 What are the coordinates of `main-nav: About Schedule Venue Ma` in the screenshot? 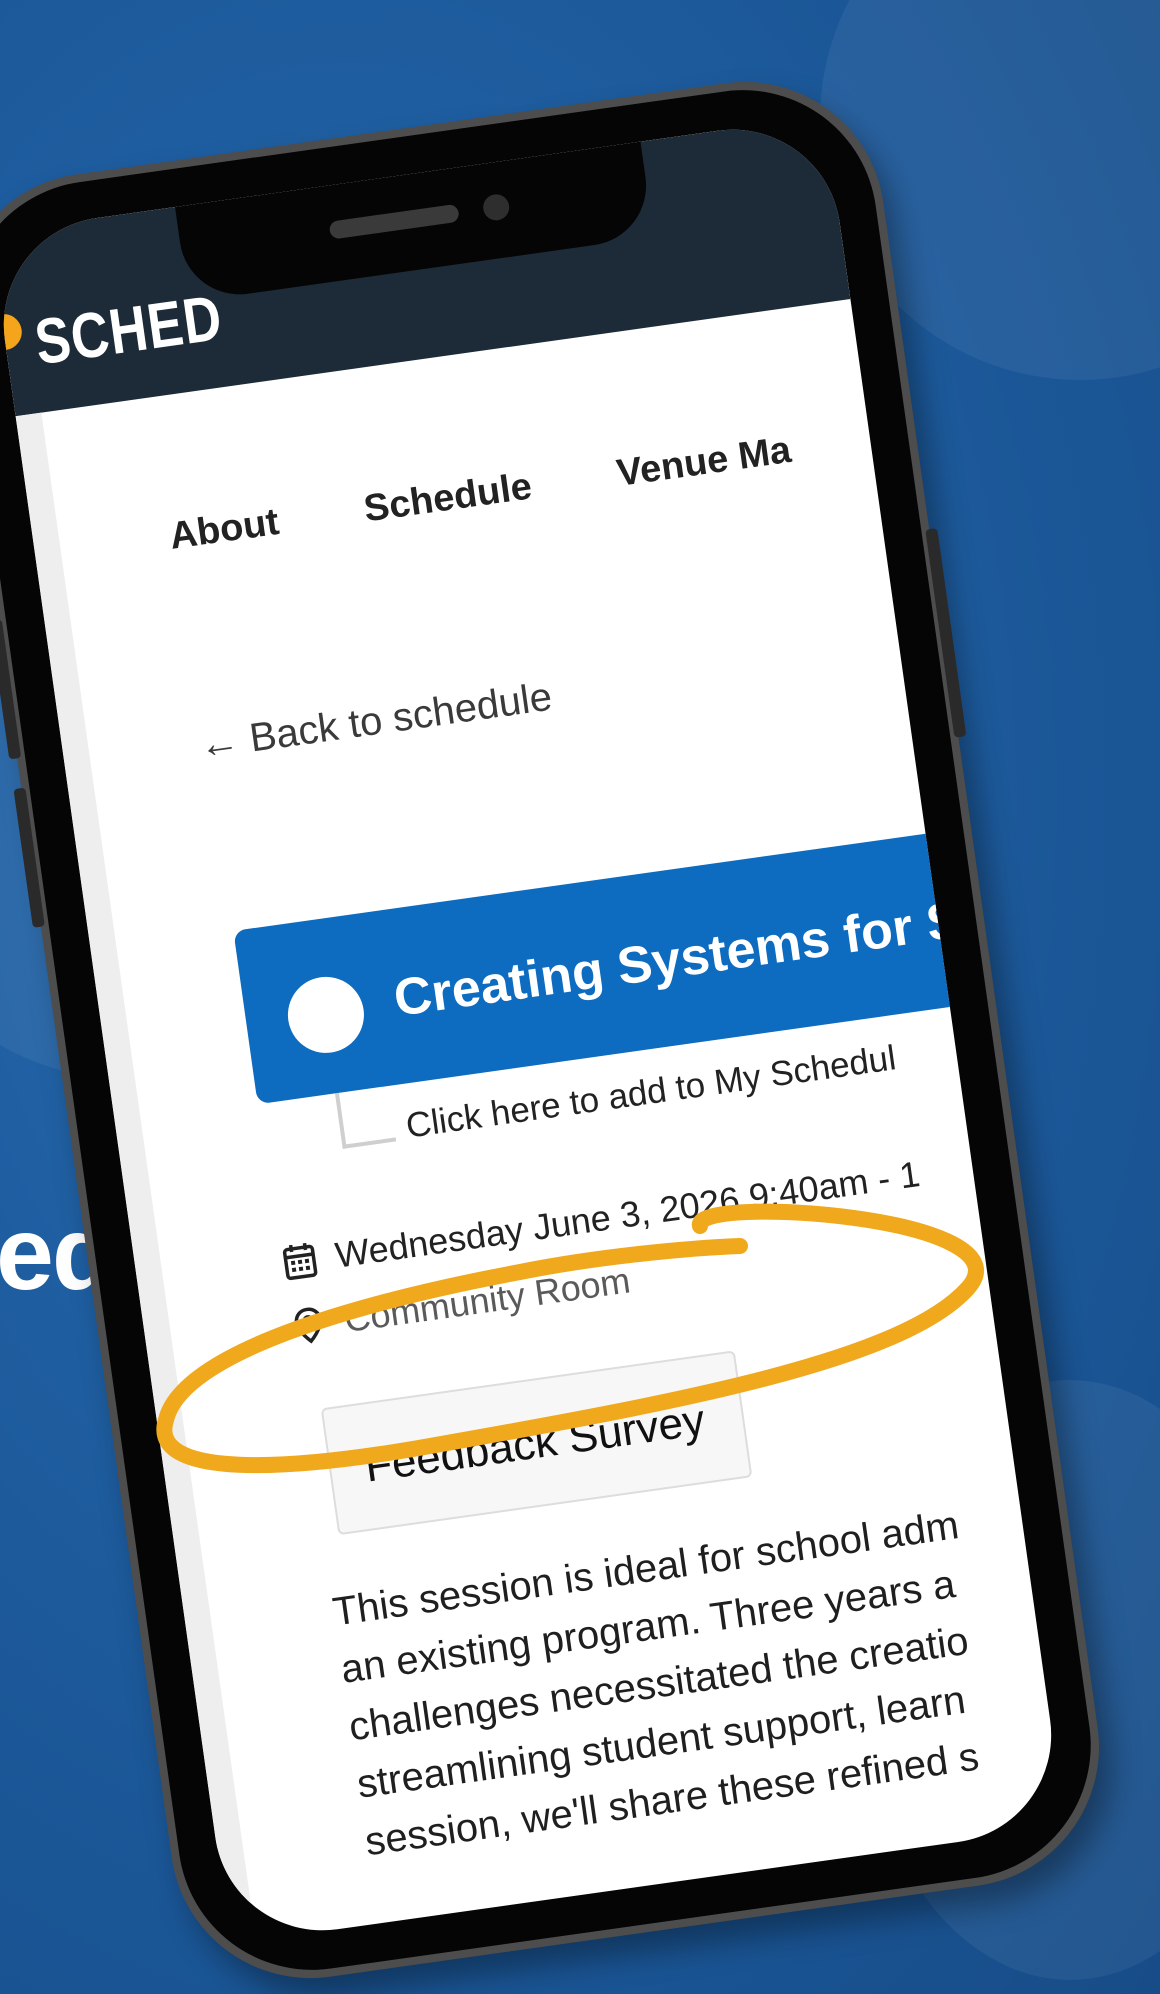 It's located at (521, 488).